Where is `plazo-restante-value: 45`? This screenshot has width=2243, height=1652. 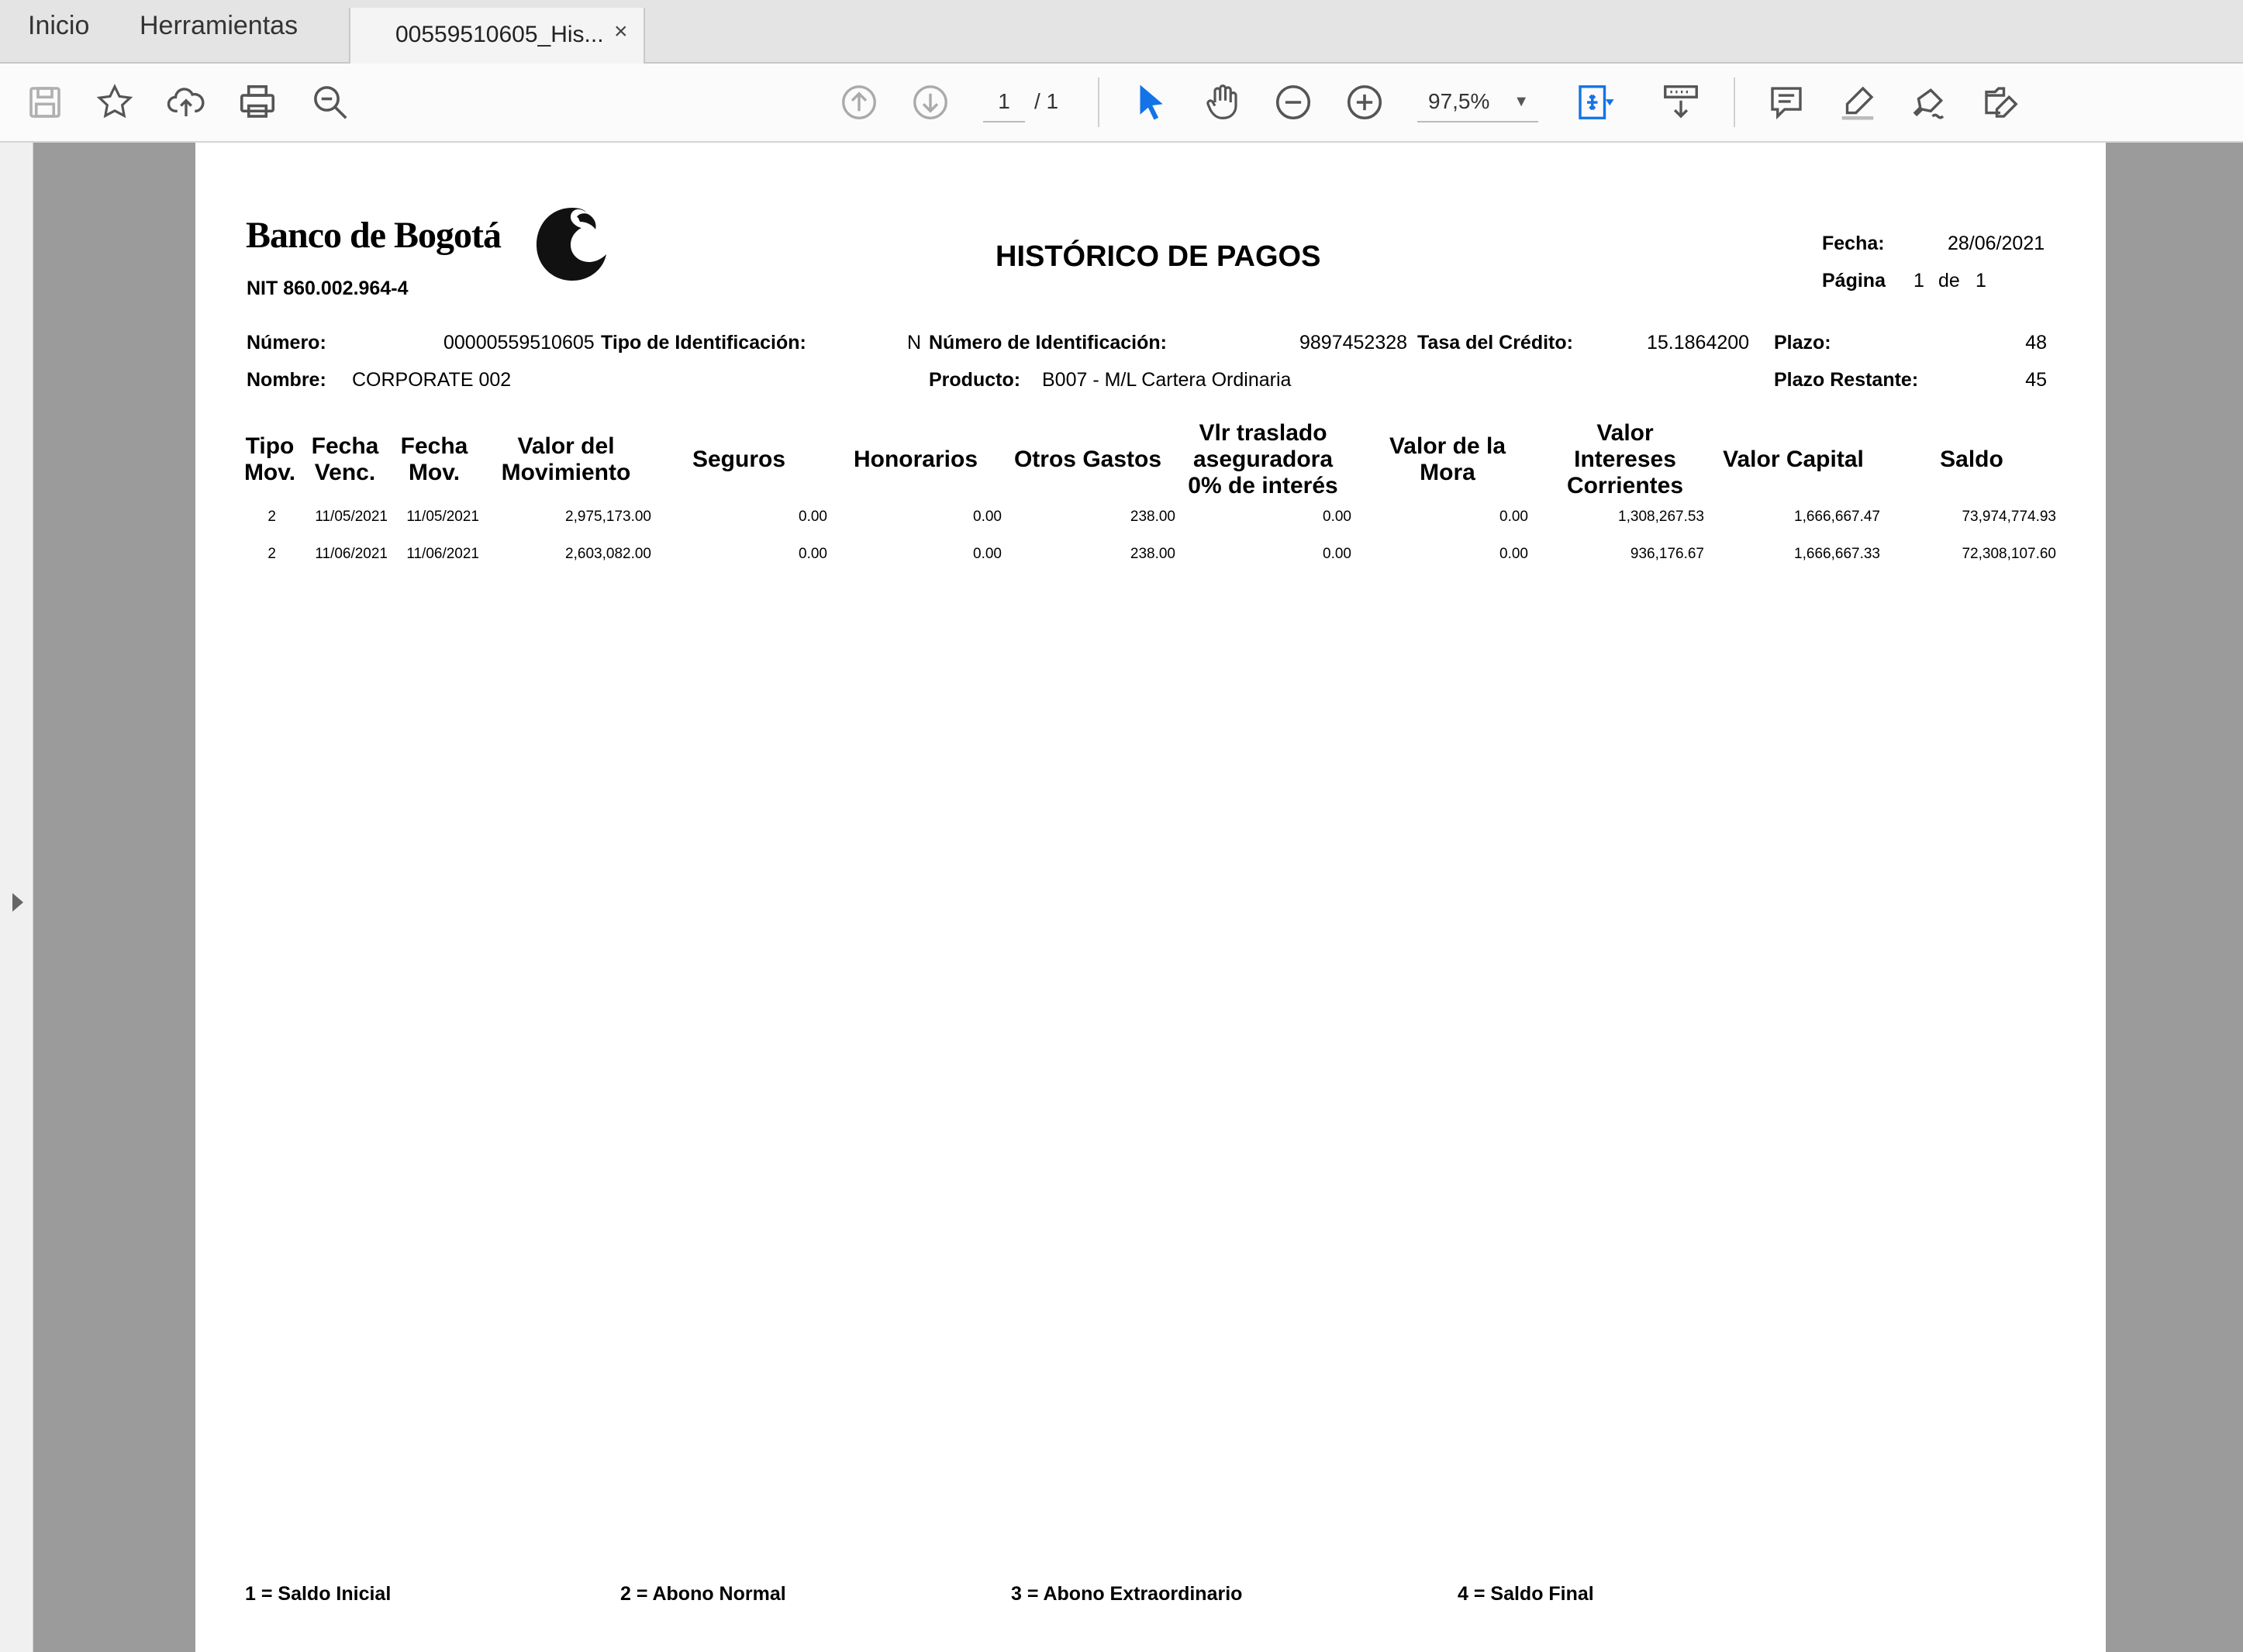
plazo-restante-value: 45 is located at coordinates (2036, 380).